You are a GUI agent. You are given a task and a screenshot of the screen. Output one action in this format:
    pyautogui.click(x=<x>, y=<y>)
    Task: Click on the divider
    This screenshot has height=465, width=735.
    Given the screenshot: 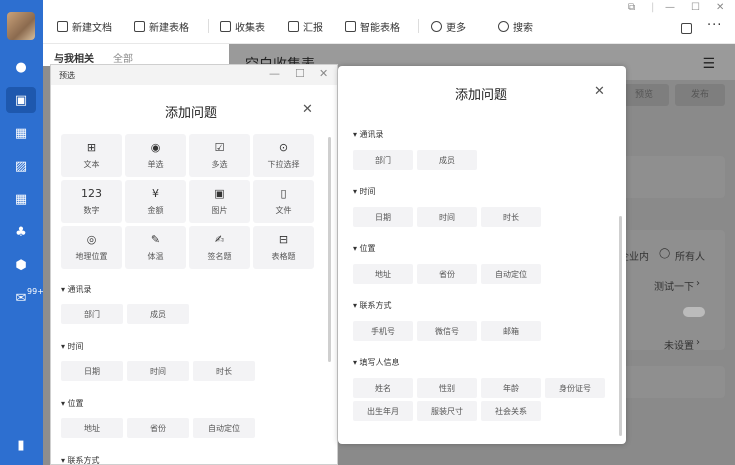 What is the action you would take?
    pyautogui.click(x=208, y=26)
    